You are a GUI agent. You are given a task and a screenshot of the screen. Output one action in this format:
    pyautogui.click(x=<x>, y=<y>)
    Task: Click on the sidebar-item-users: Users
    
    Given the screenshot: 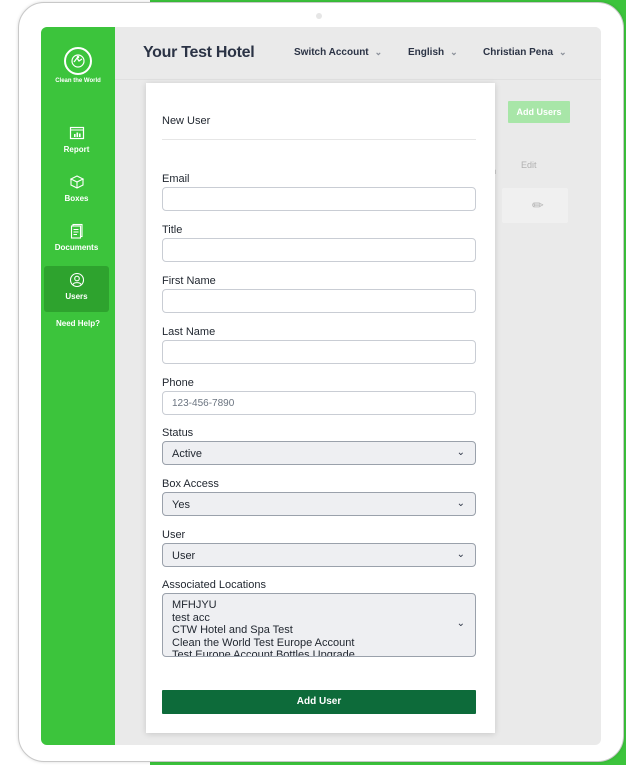 What is the action you would take?
    pyautogui.click(x=76, y=289)
    